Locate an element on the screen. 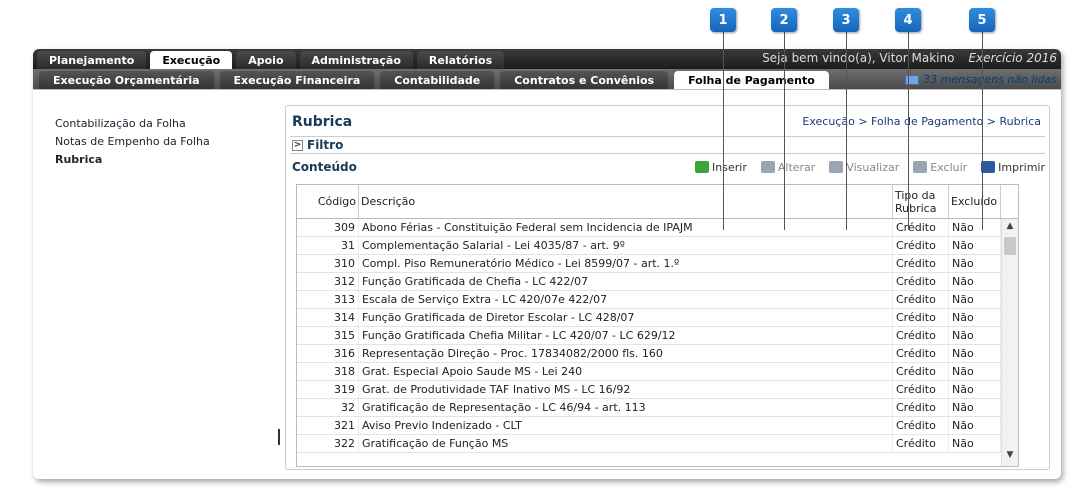  tab-contabilidade: Contabilidade is located at coordinates (437, 80).